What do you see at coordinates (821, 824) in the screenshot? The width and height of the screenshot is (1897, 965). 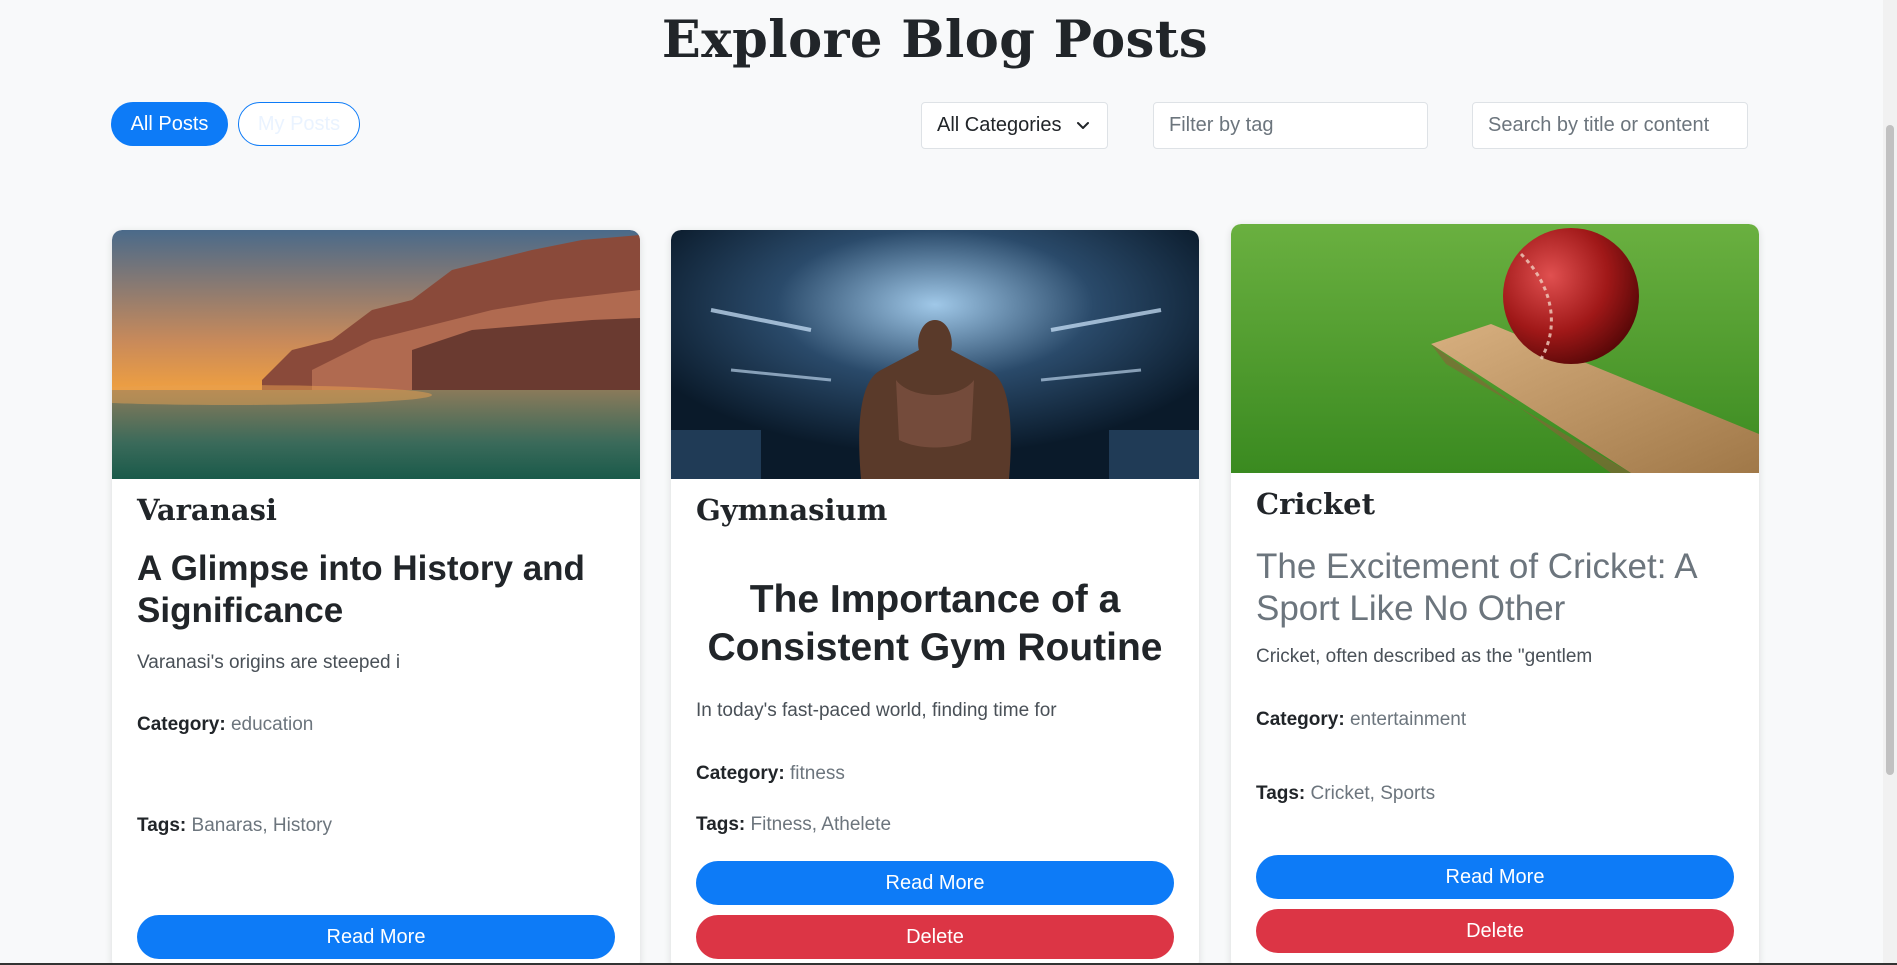 I see `tags-value: Fitness, Athelete` at bounding box center [821, 824].